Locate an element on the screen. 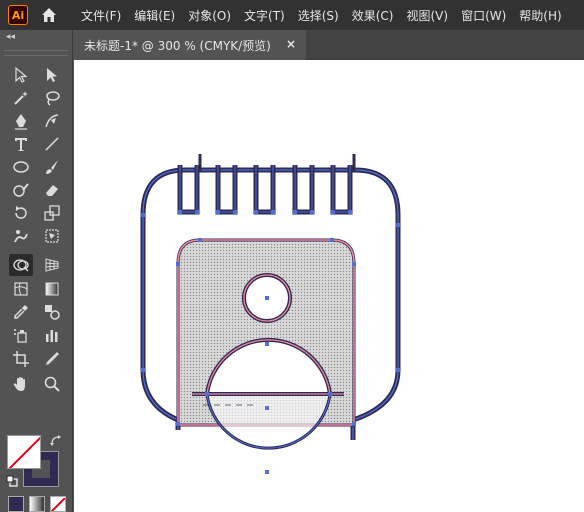 The height and width of the screenshot is (512, 584). shape-builder-tool-icon is located at coordinates (21, 265).